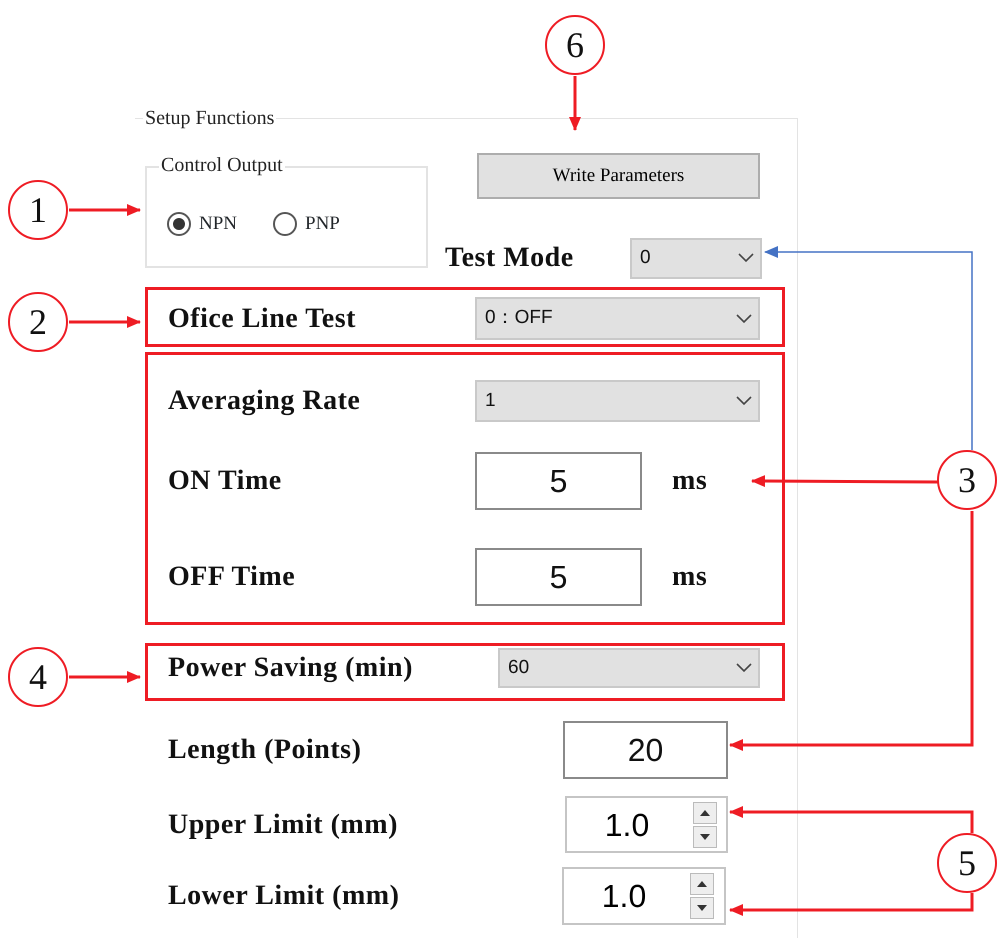  Describe the element at coordinates (202, 224) in the screenshot. I see `radio-button: NPN` at that location.